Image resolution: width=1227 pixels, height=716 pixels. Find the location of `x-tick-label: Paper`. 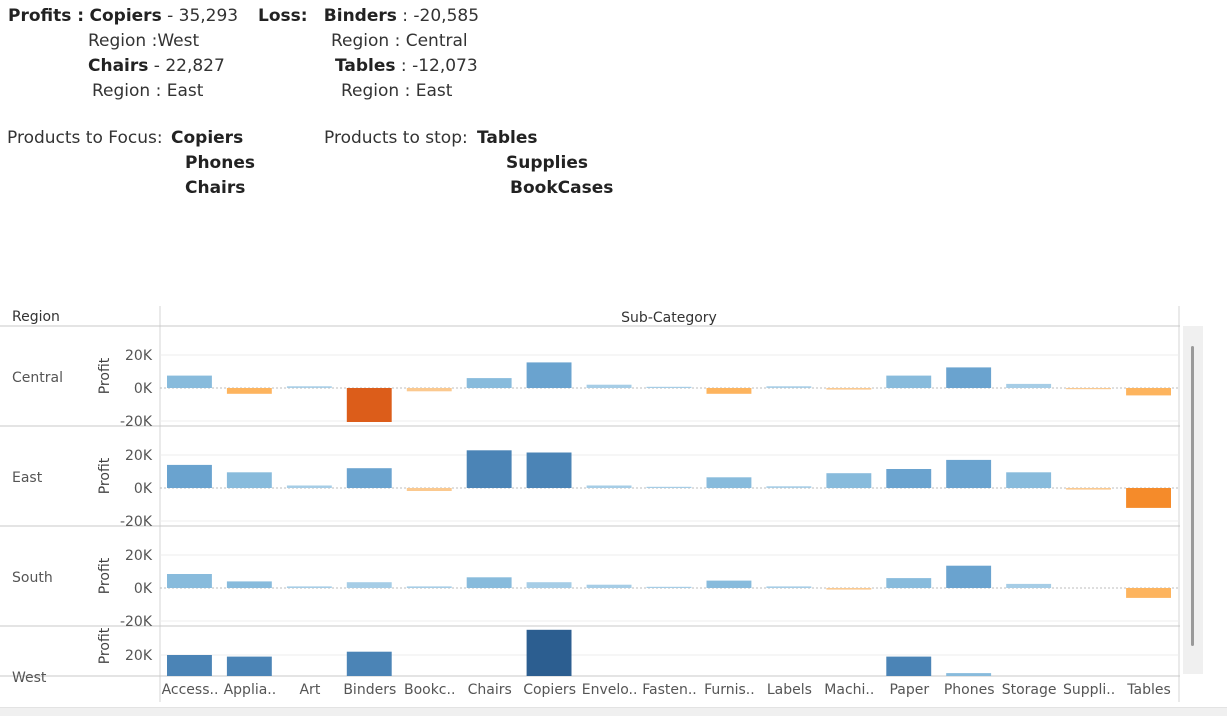

x-tick-label: Paper is located at coordinates (909, 690).